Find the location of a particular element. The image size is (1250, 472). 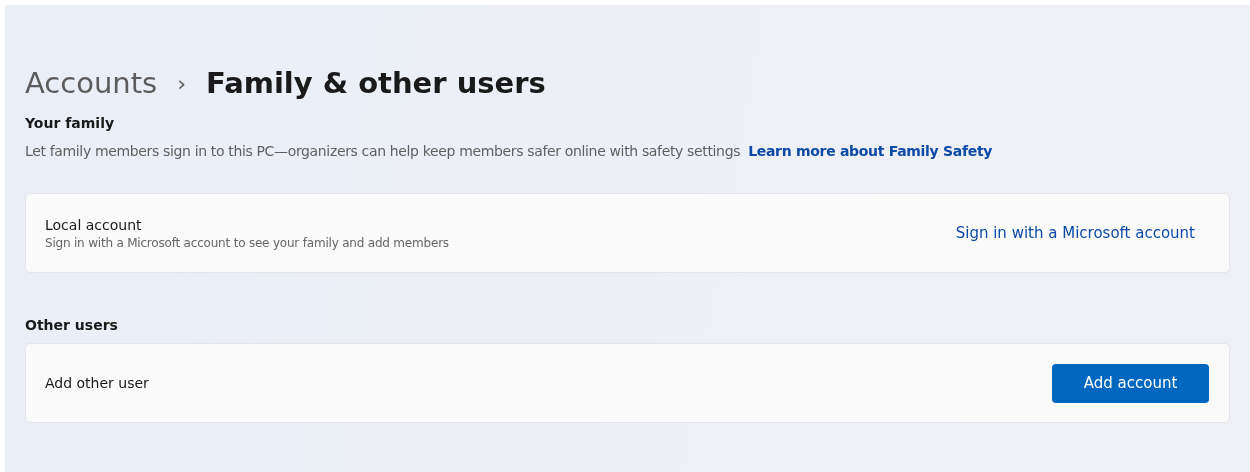

family-safety-link: Learn more about Family Safety is located at coordinates (870, 151).